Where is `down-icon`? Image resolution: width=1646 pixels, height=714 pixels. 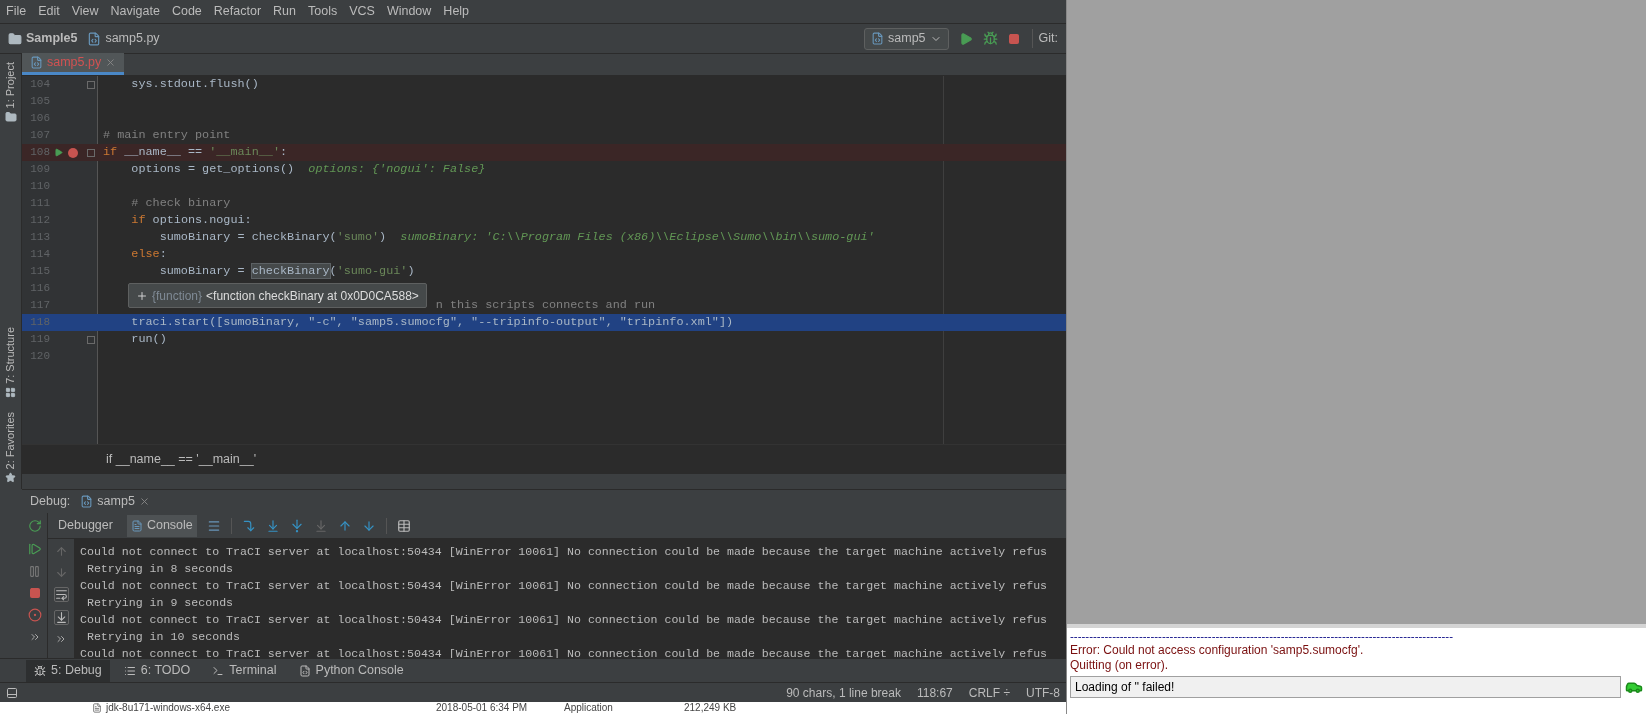 down-icon is located at coordinates (61, 572).